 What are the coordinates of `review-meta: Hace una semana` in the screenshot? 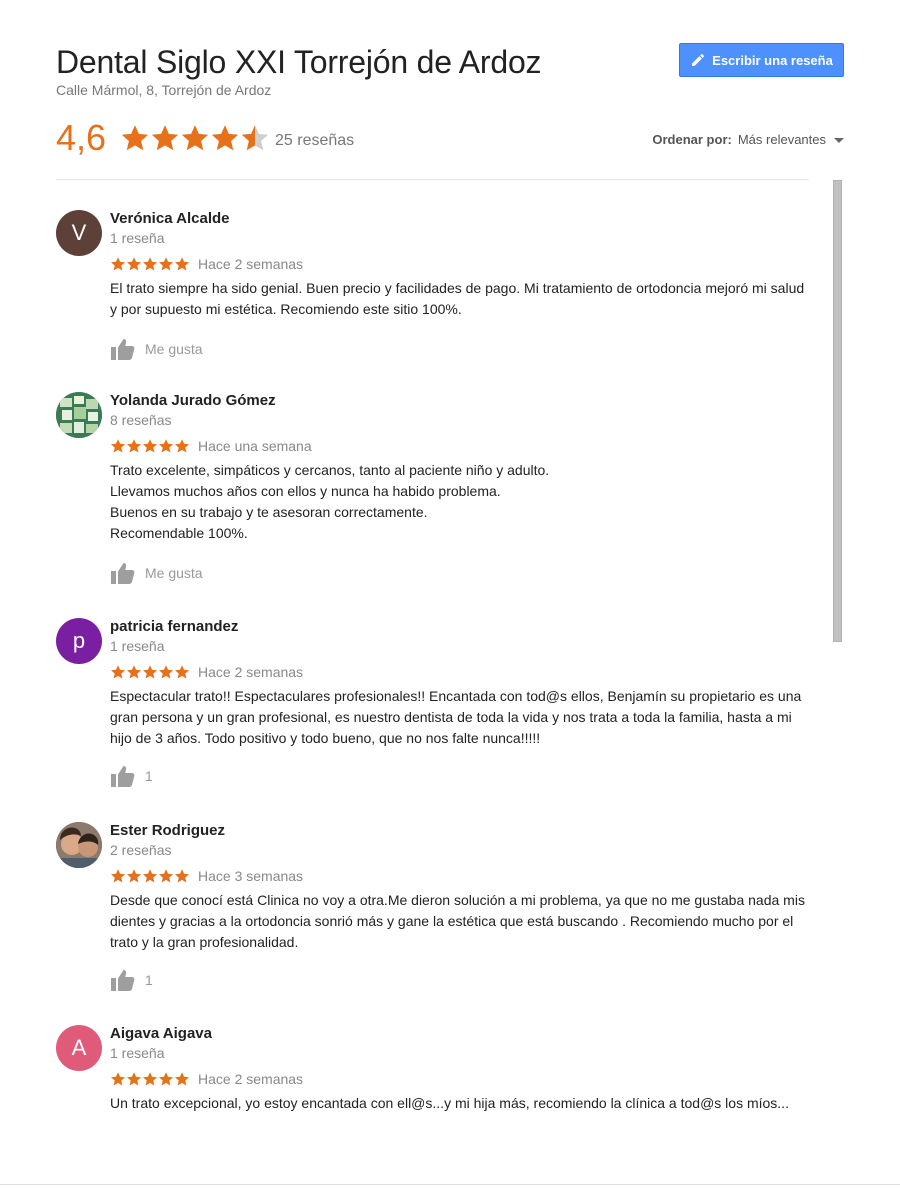 It's located at (211, 446).